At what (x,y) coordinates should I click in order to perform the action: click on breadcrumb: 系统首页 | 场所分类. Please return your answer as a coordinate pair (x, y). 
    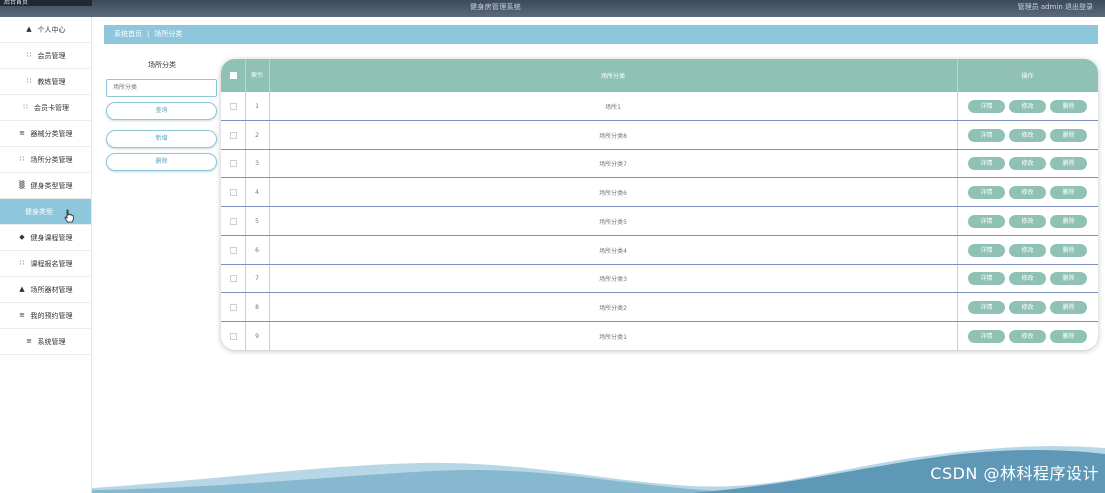
    Looking at the image, I should click on (601, 34).